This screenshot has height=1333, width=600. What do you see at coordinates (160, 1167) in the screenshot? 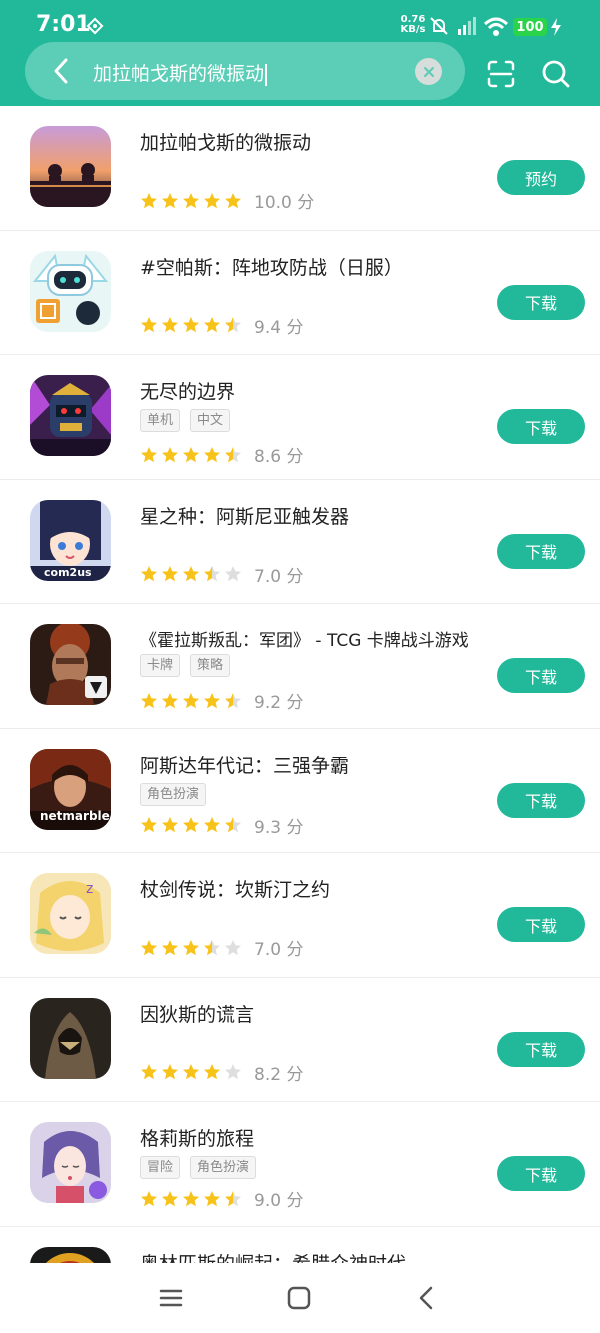
I see `tag: 冒险` at bounding box center [160, 1167].